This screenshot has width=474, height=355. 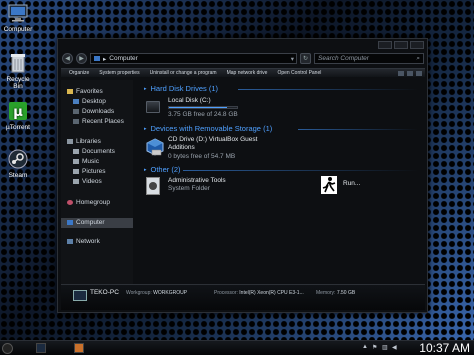 I want to click on preview-pane-icon, so click(x=410, y=73).